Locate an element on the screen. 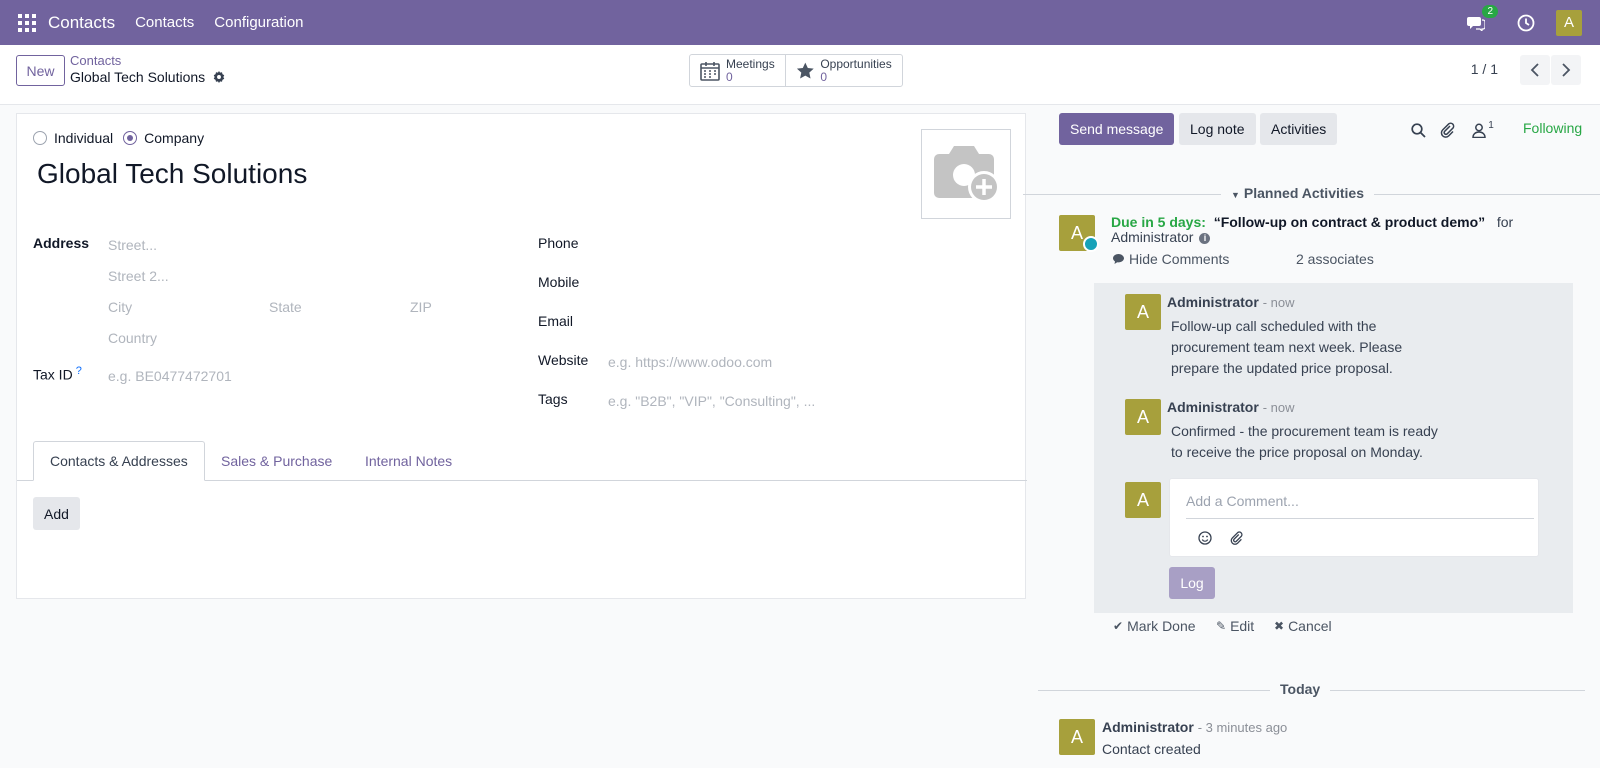 This screenshot has width=1600, height=768. phone-label: Phone is located at coordinates (558, 243).